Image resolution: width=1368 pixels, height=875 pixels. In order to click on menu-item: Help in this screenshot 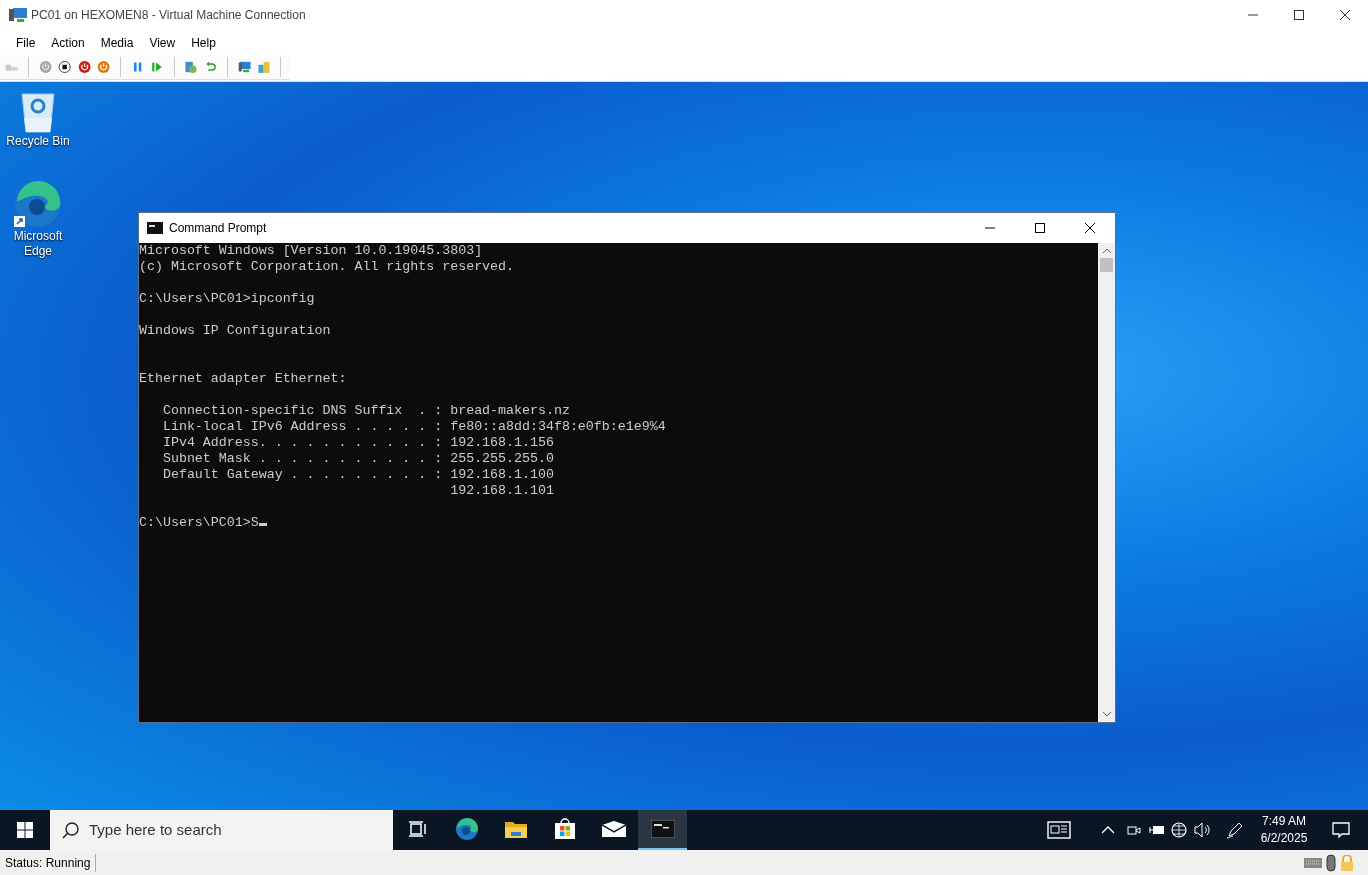, I will do `click(203, 42)`.